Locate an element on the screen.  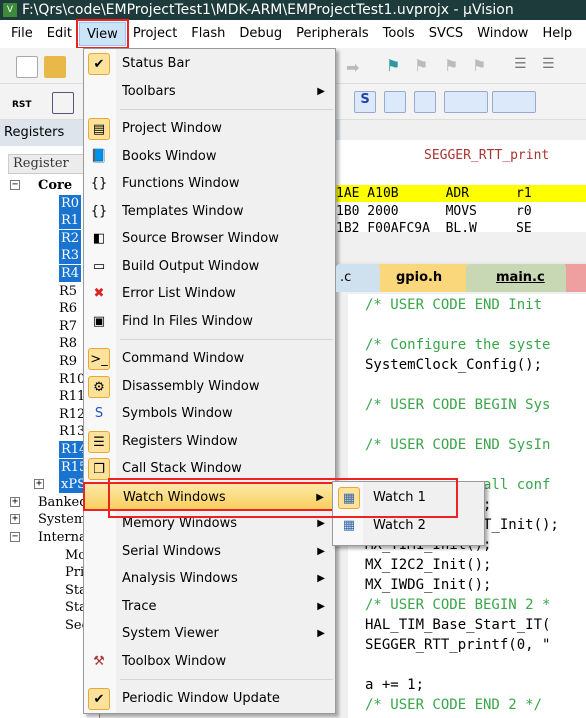
menu-svcs: SVCS is located at coordinates (446, 34).